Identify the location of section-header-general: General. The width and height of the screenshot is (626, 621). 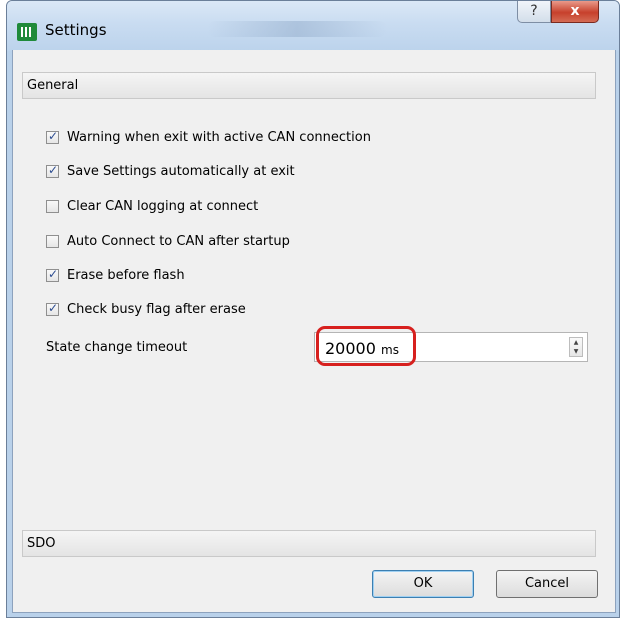
(309, 85).